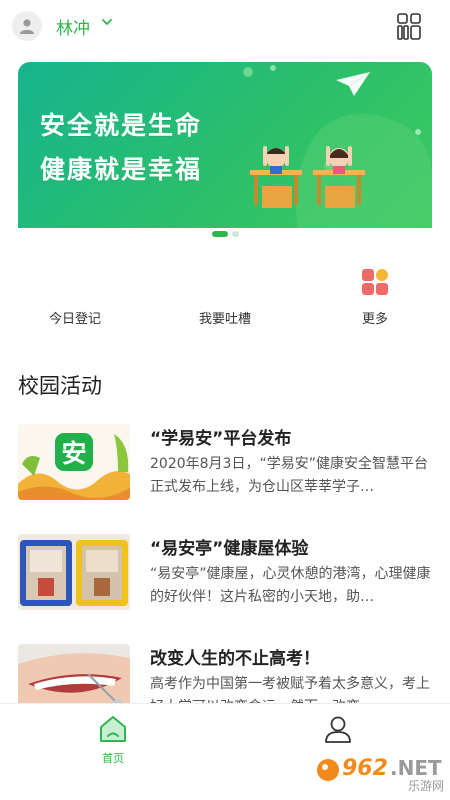 This screenshot has height=800, width=450. I want to click on more-apps-icon, so click(375, 282).